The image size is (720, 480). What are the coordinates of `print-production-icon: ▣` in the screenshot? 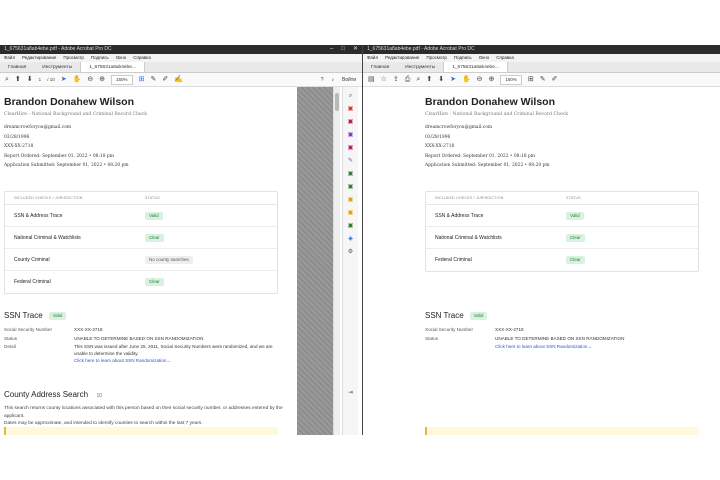 It's located at (351, 226).